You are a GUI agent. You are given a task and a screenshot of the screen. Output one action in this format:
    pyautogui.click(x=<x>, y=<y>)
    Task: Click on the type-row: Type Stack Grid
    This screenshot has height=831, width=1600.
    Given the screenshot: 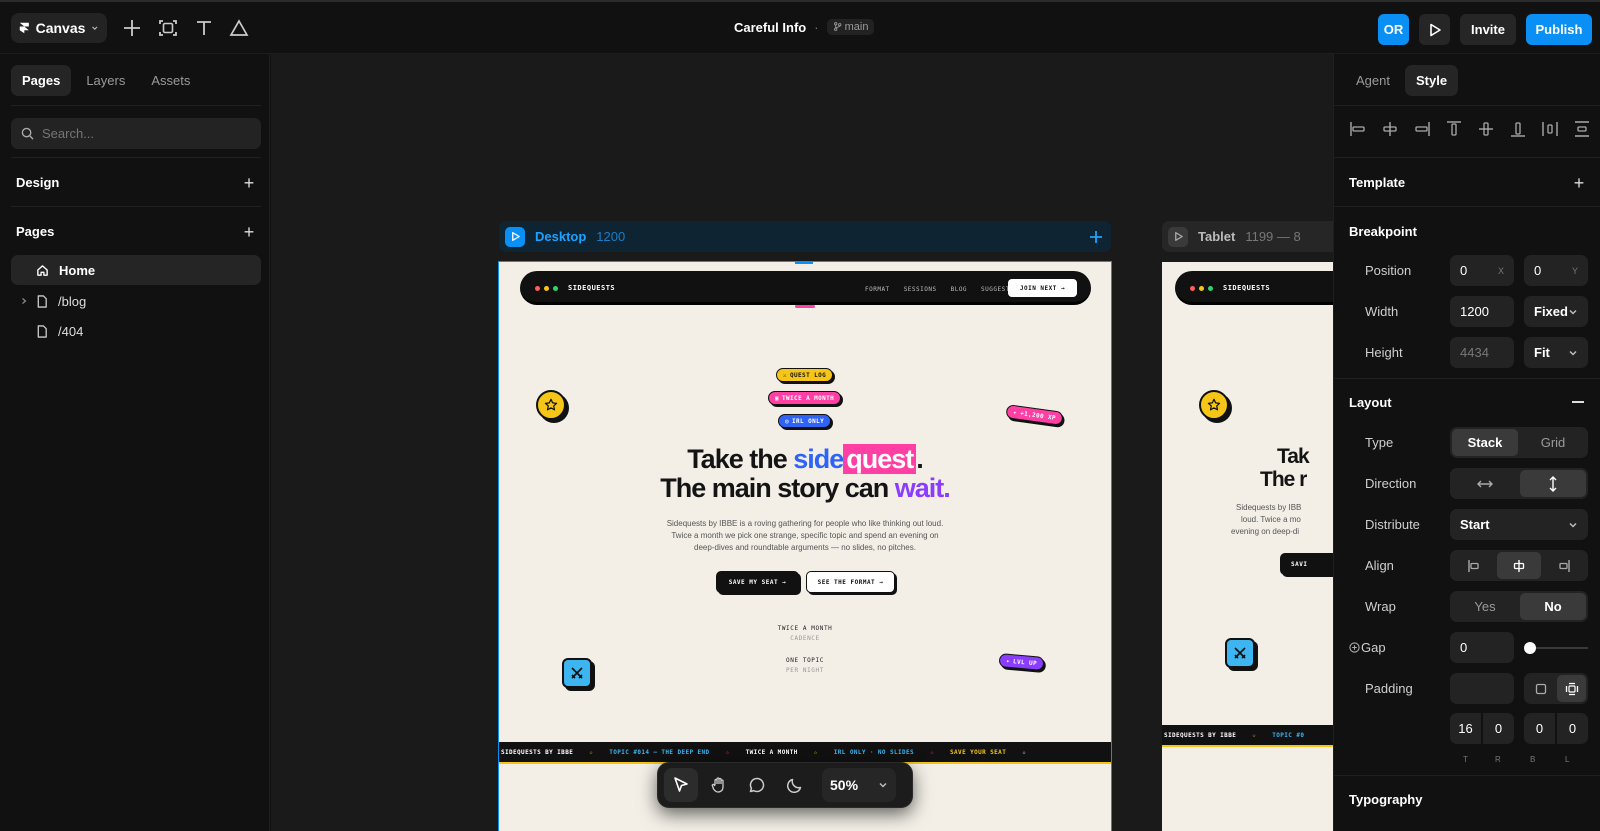 What is the action you would take?
    pyautogui.click(x=1467, y=442)
    